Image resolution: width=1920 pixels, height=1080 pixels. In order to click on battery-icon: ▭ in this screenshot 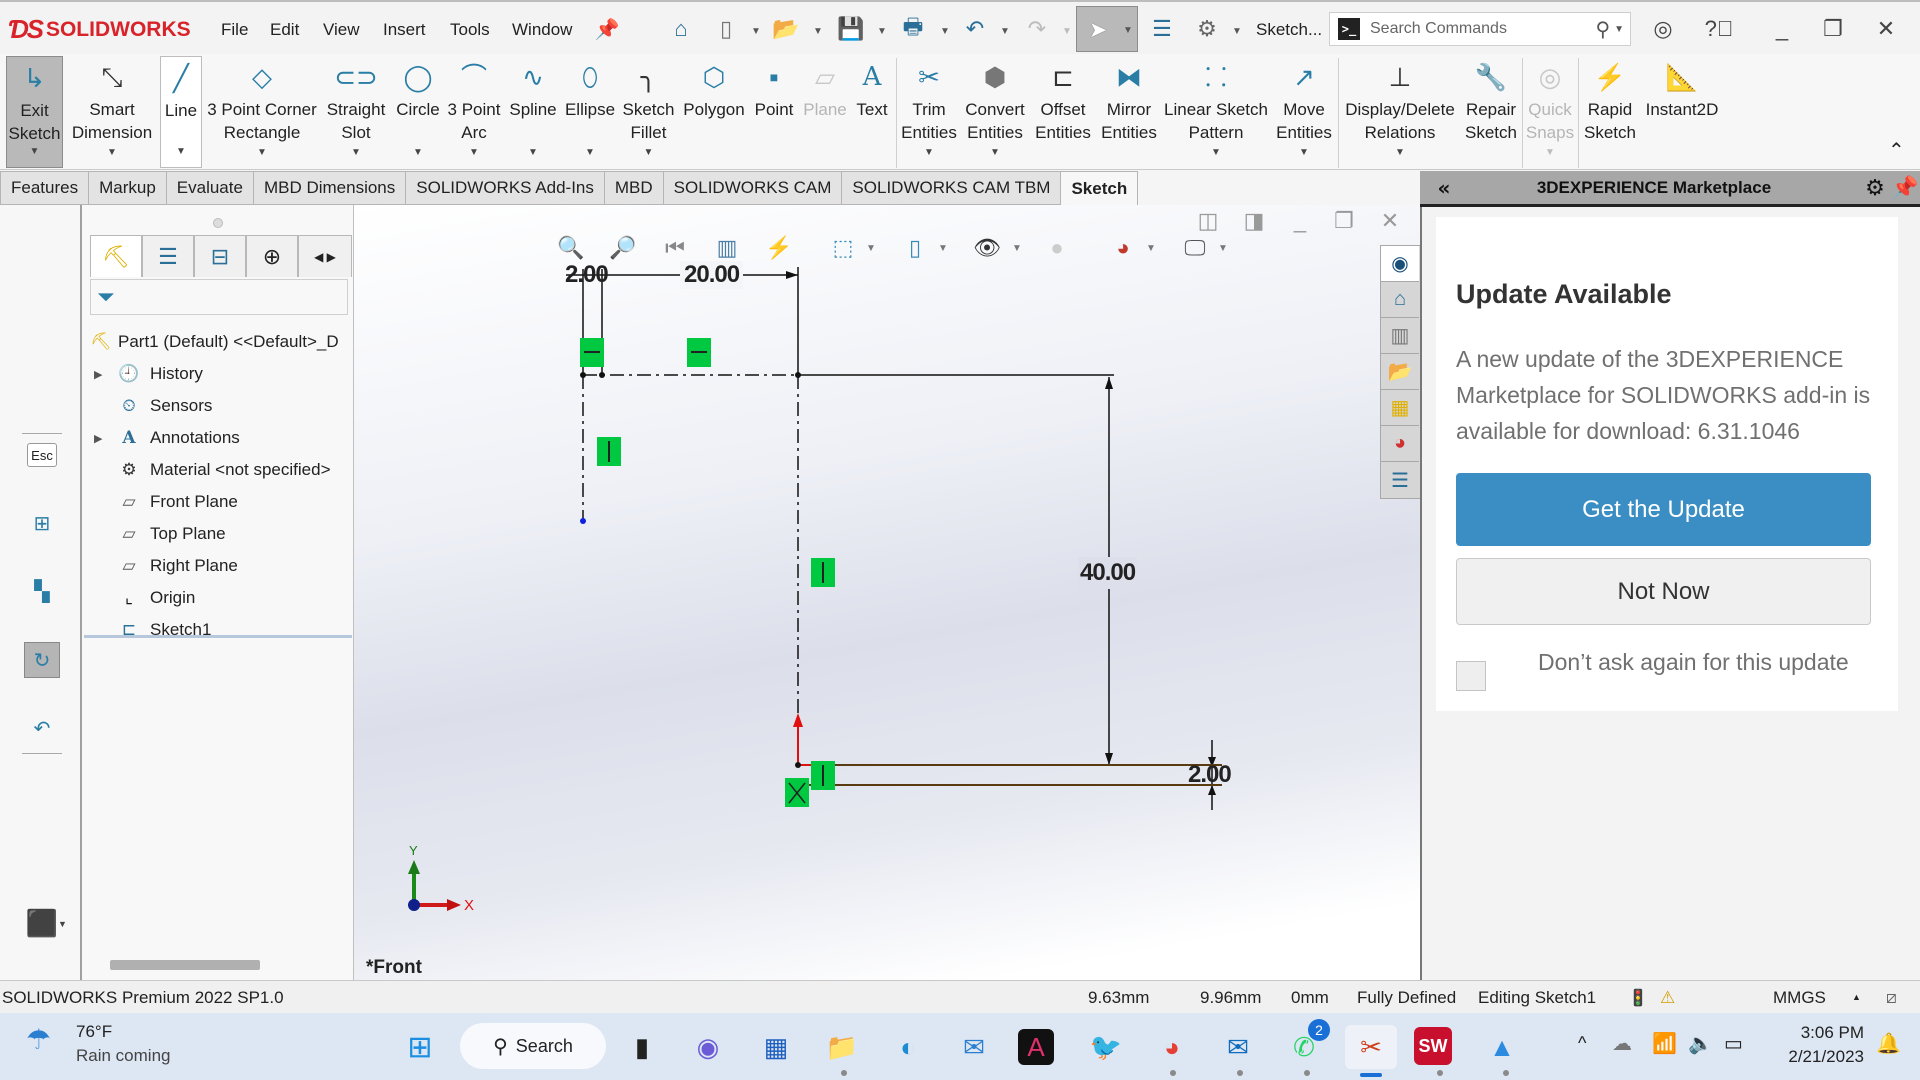, I will do `click(1733, 1043)`.